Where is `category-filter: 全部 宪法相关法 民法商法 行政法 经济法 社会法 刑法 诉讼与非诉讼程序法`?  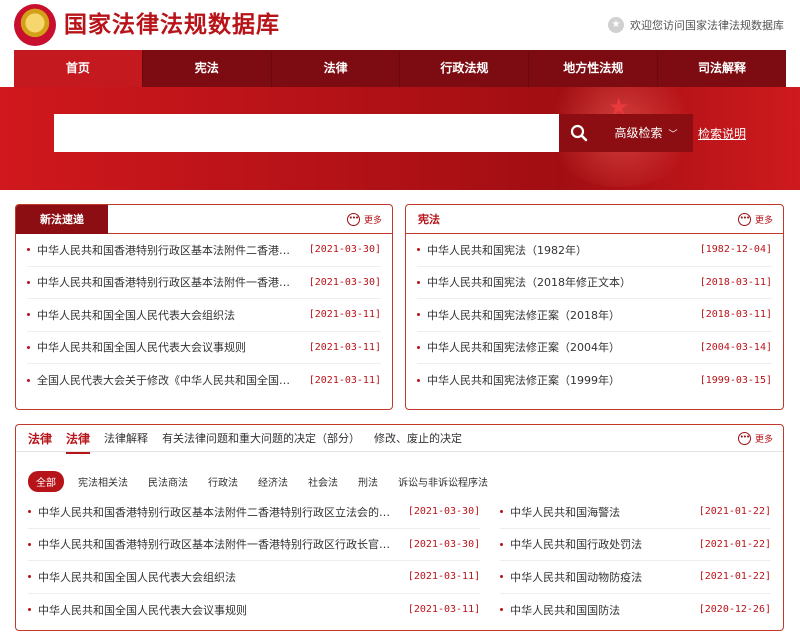 category-filter: 全部 宪法相关法 民法商法 行政法 经济法 社会法 刑法 诉讼与非诉讼程序法 is located at coordinates (399, 474).